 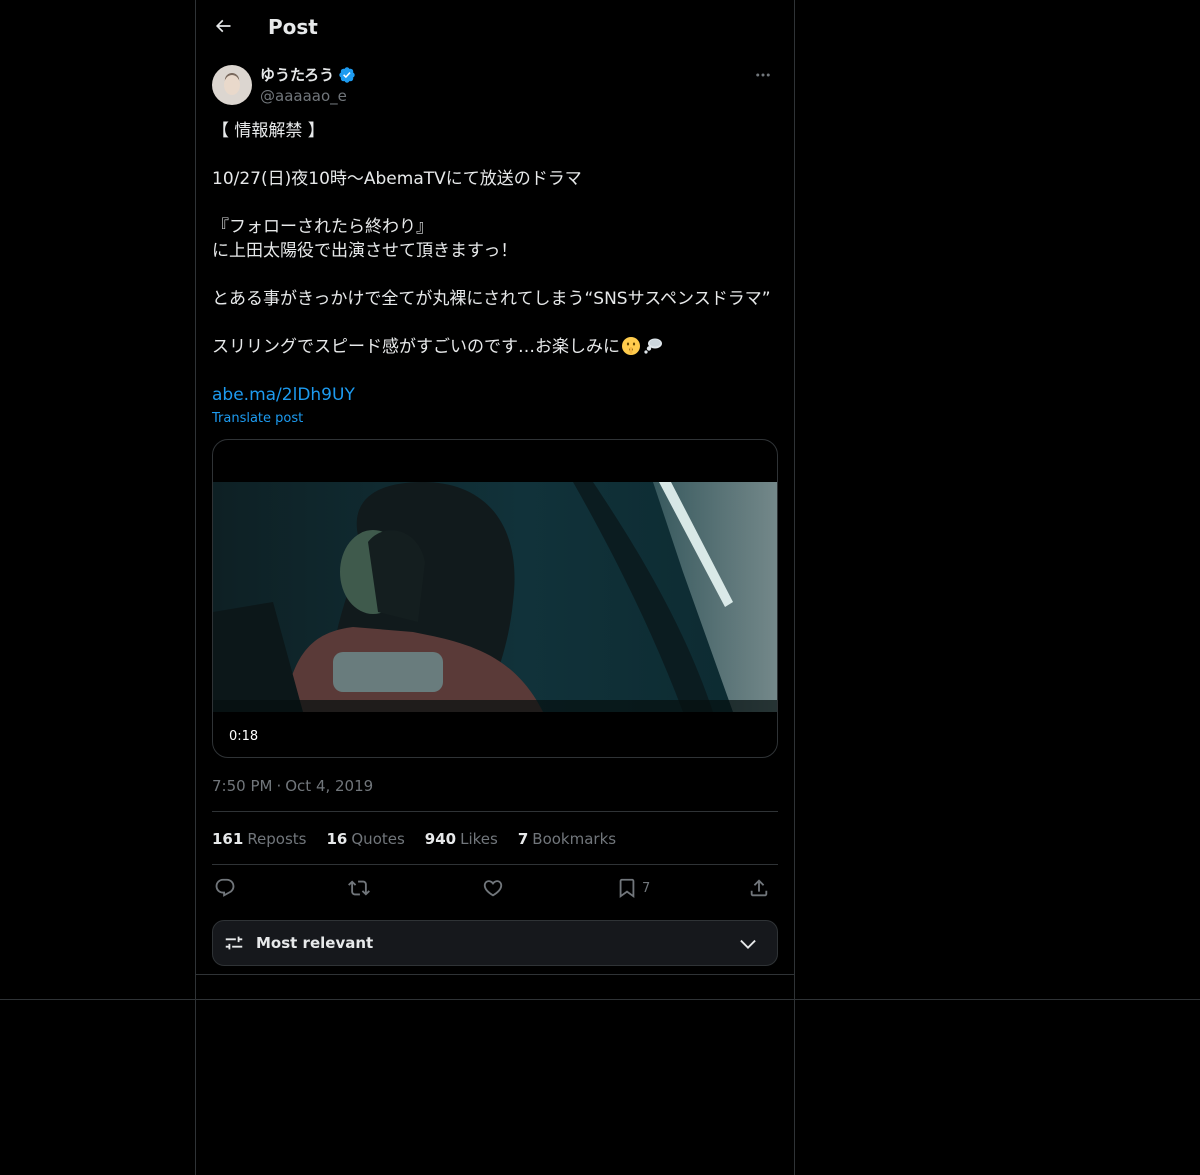 I want to click on translate-post-link: Translate post, so click(x=257, y=419).